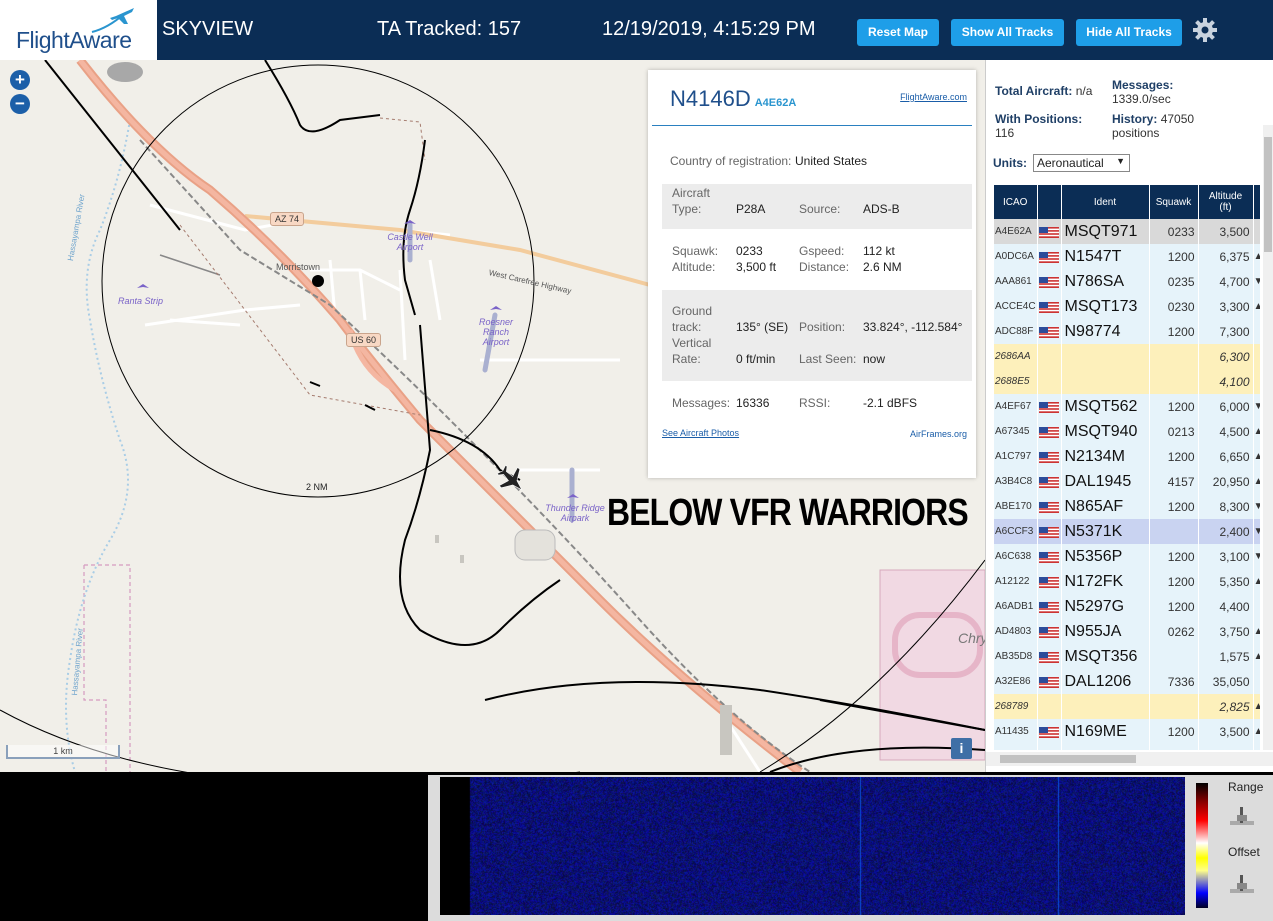 The height and width of the screenshot is (921, 1273). I want to click on table-row: AB35D8 MSQT356 1,575▲, so click(1127, 656).